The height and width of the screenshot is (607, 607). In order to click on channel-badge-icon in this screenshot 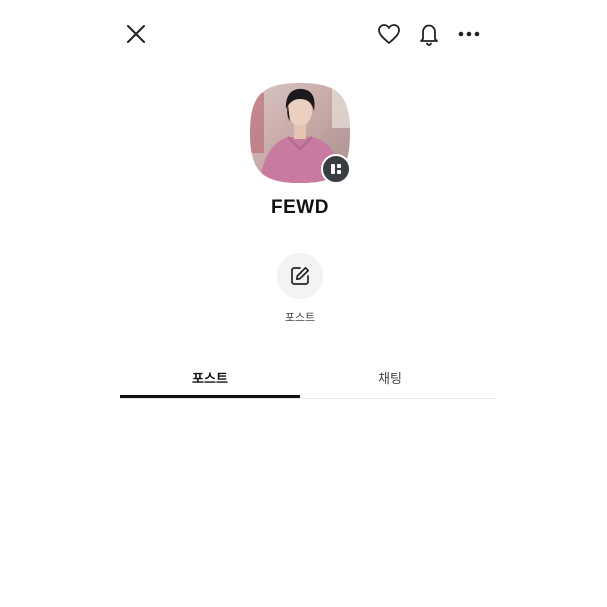, I will do `click(336, 169)`.